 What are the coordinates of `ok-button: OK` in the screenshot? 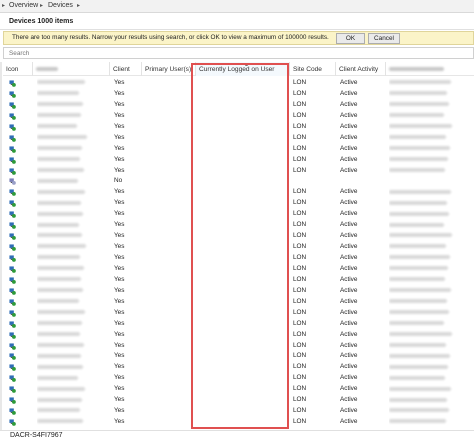 It's located at (350, 38).